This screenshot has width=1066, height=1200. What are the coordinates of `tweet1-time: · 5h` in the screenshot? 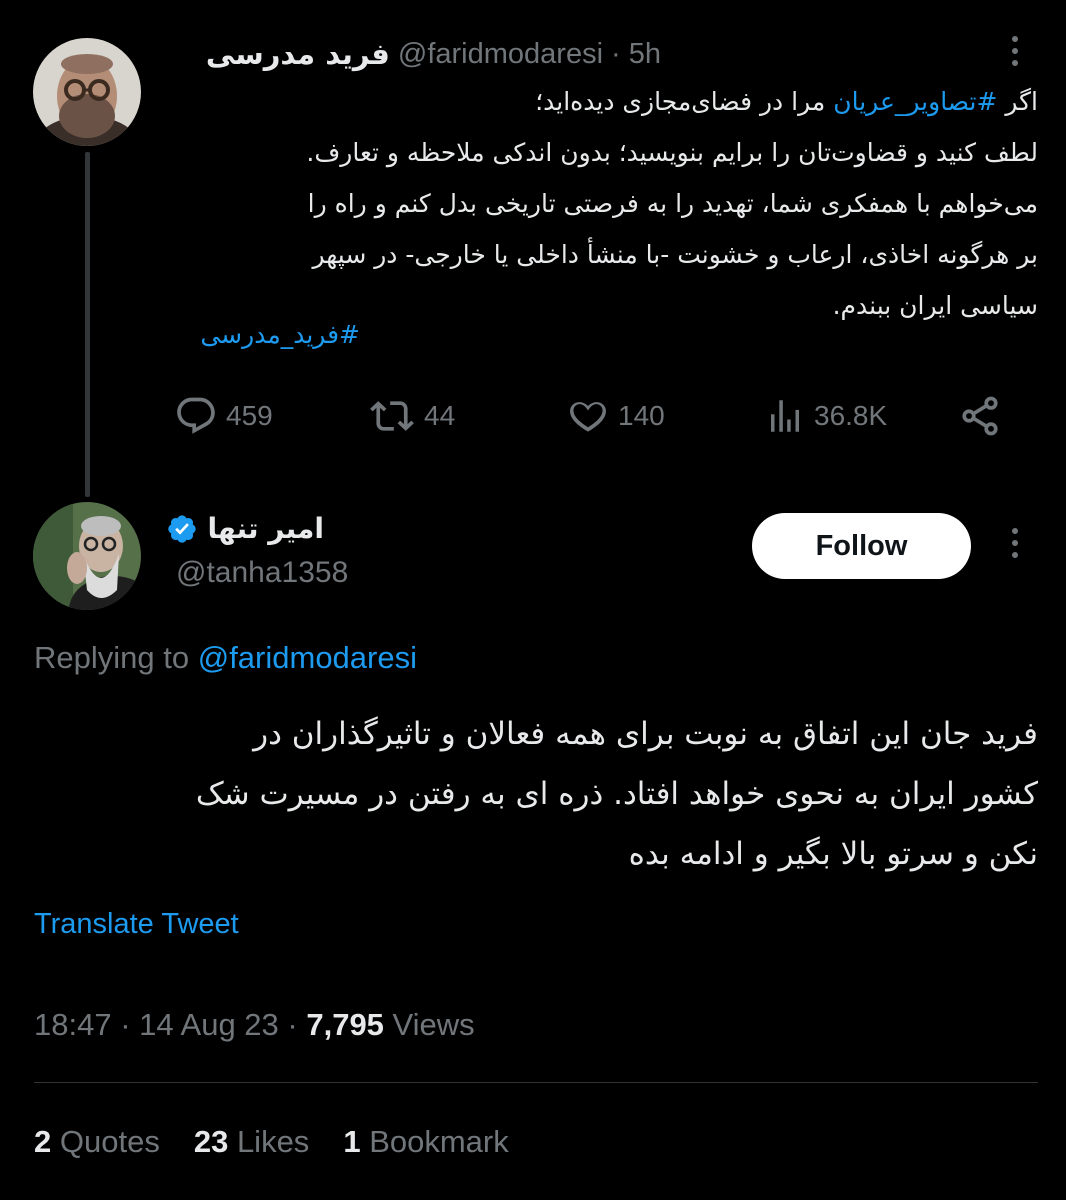 It's located at (636, 54).